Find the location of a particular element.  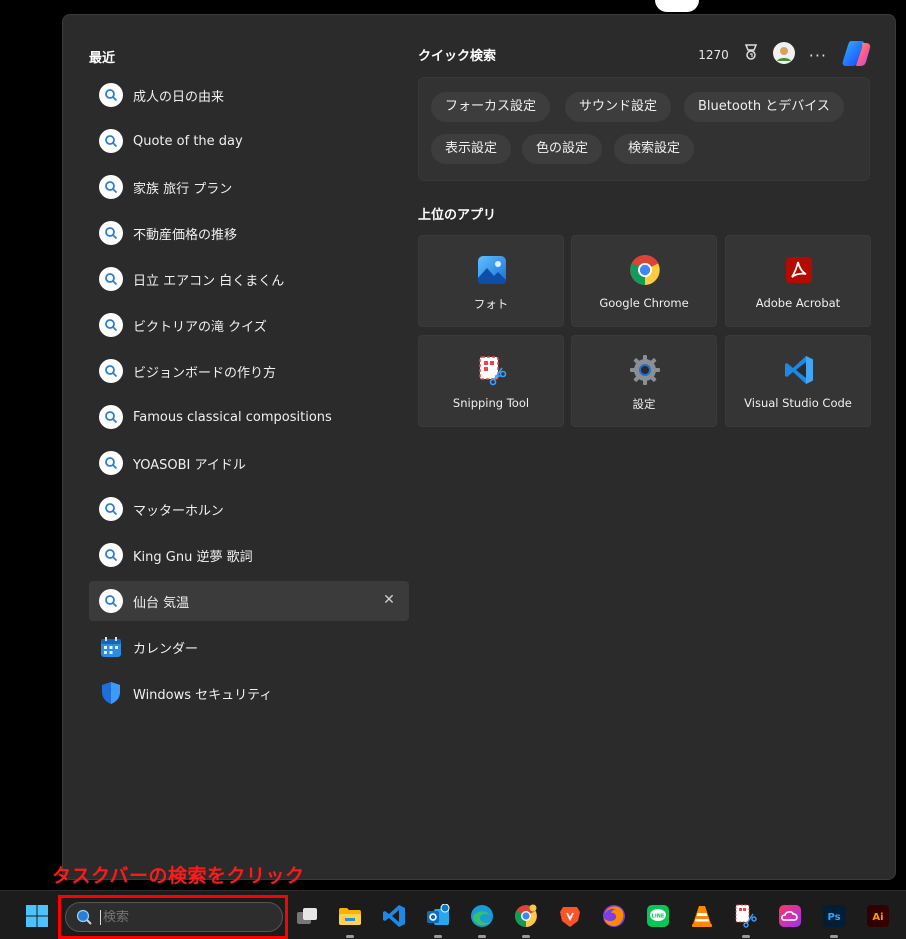

app-tile-google-chrome: Google Chrome is located at coordinates (644, 281).